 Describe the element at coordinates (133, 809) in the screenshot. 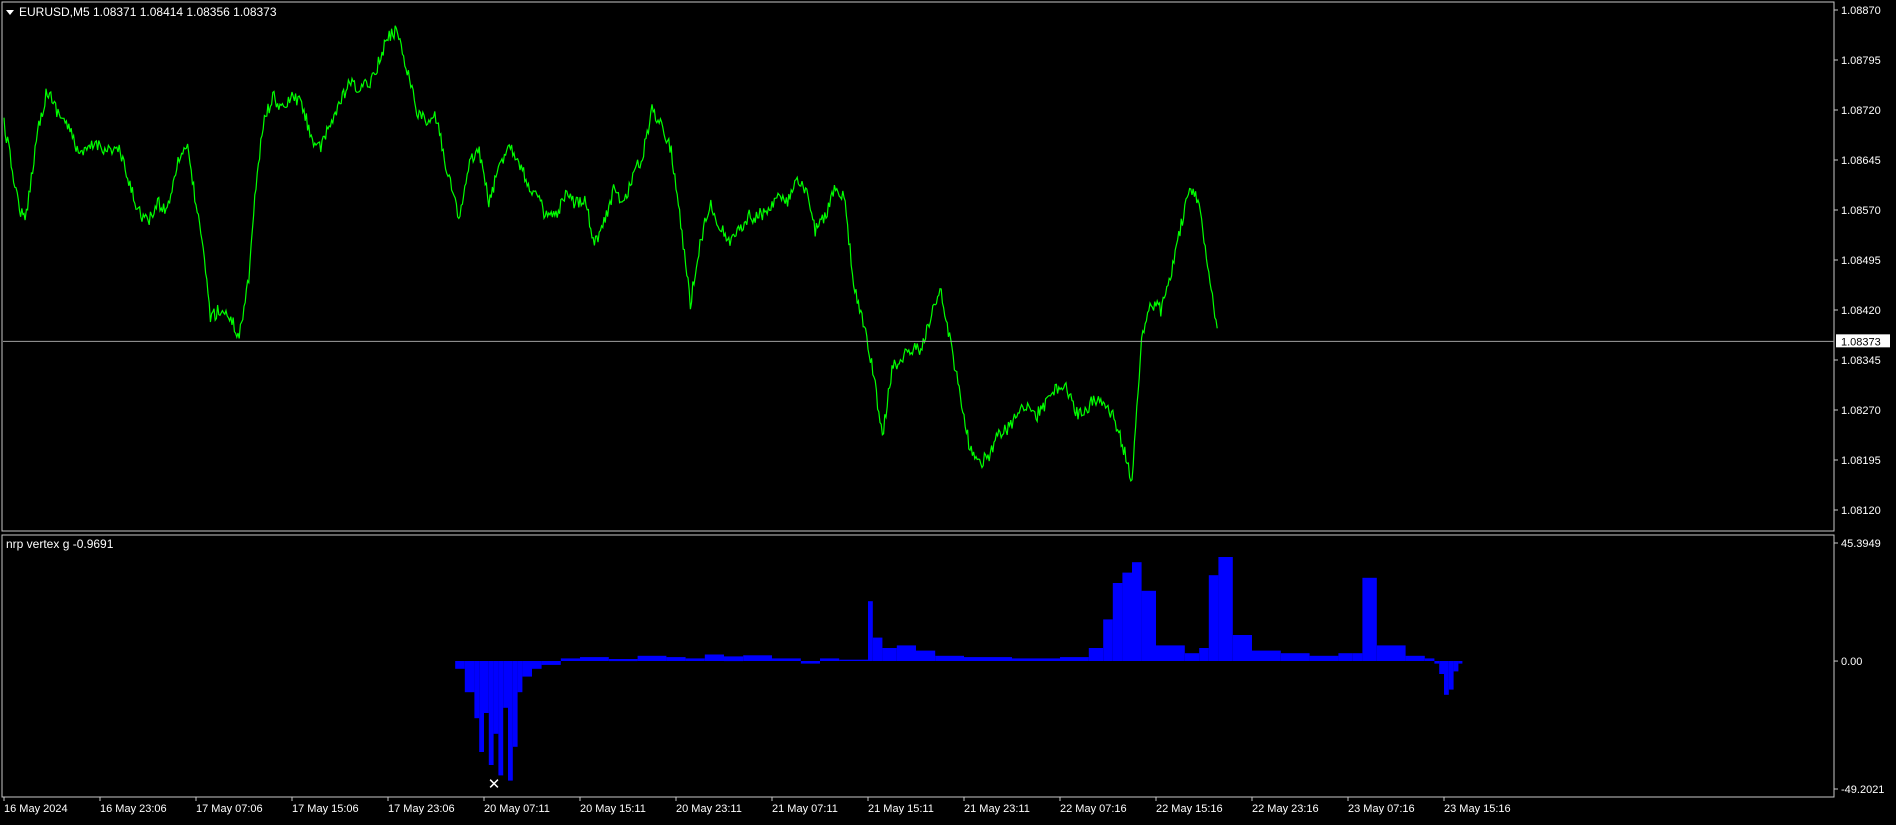

I see `time-tick-label: 16 May 23:06` at that location.